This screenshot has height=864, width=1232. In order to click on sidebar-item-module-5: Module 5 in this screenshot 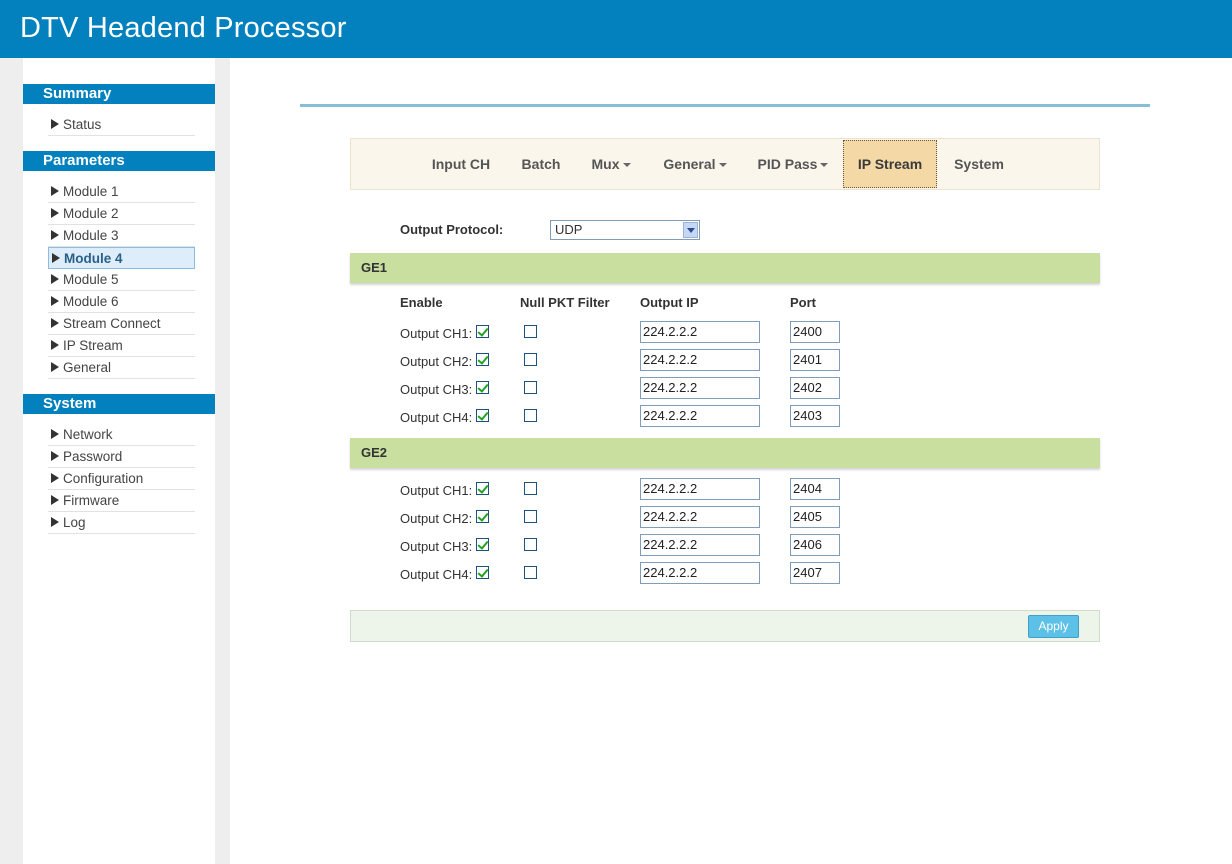, I will do `click(121, 280)`.